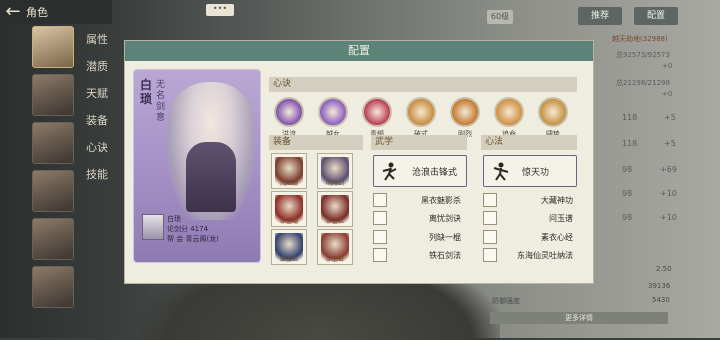  What do you see at coordinates (97, 43) in the screenshot?
I see `tab-attributes: 属性` at bounding box center [97, 43].